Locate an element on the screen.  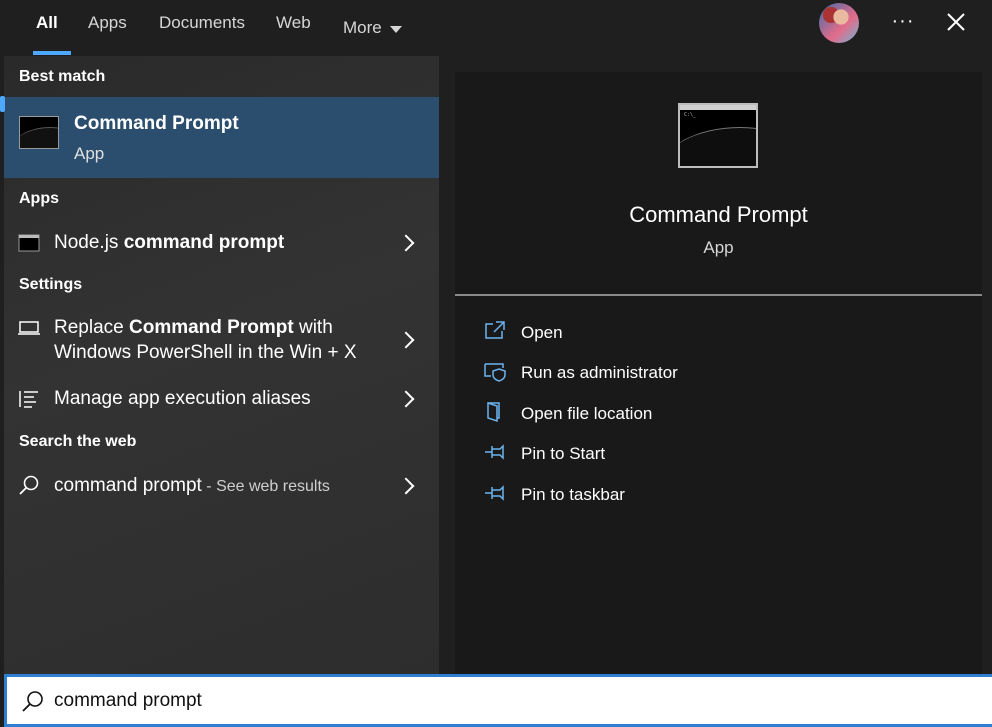
result-manage-aliases: Manage app execution aliases is located at coordinates (221, 399).